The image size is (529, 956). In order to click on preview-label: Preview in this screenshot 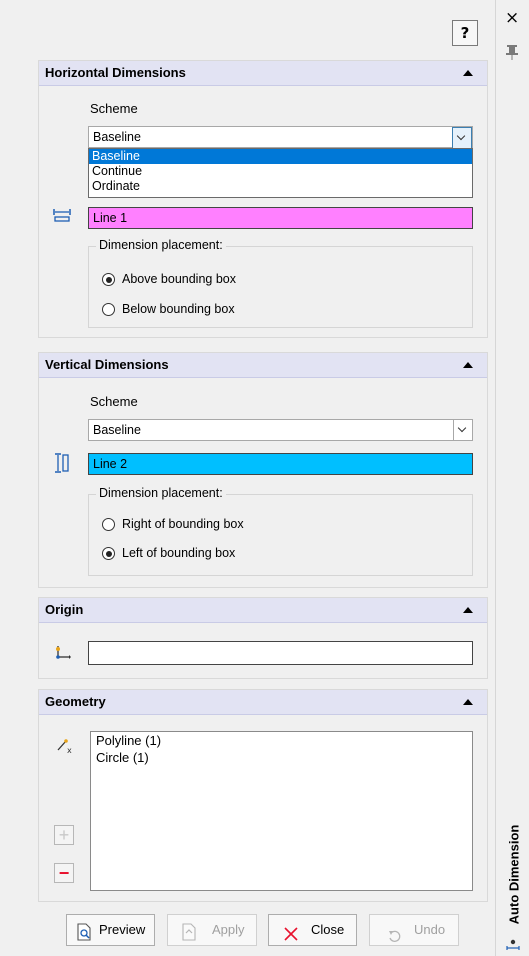, I will do `click(122, 929)`.